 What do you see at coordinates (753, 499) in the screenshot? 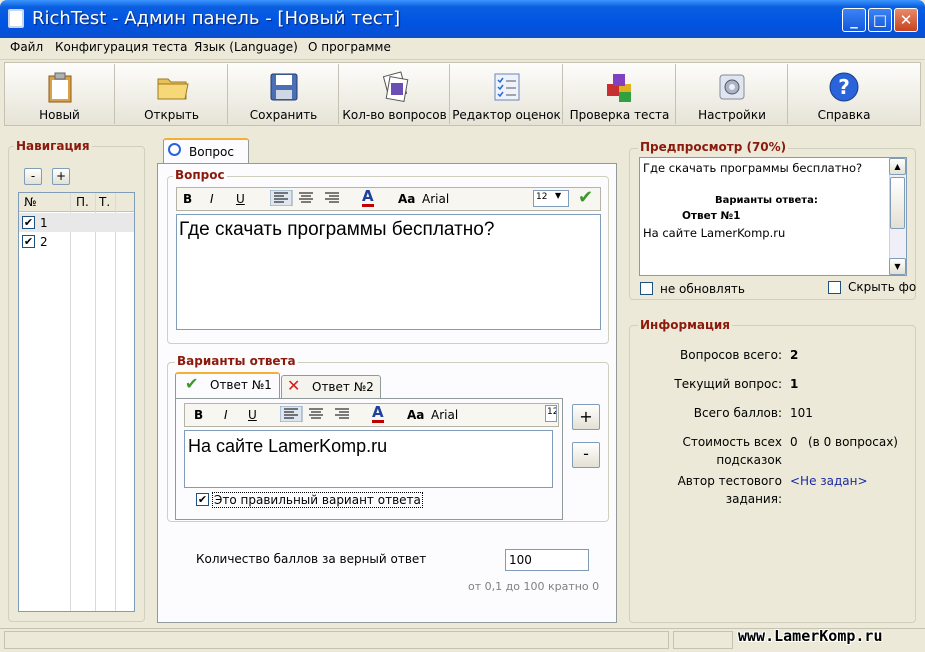
I see `author-label-2: задания:` at bounding box center [753, 499].